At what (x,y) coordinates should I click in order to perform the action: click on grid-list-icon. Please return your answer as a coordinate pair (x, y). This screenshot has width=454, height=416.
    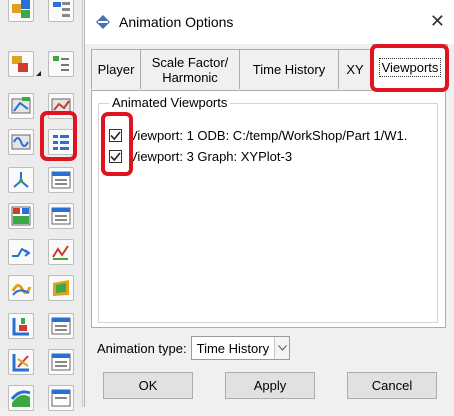
    Looking at the image, I should click on (61, 11).